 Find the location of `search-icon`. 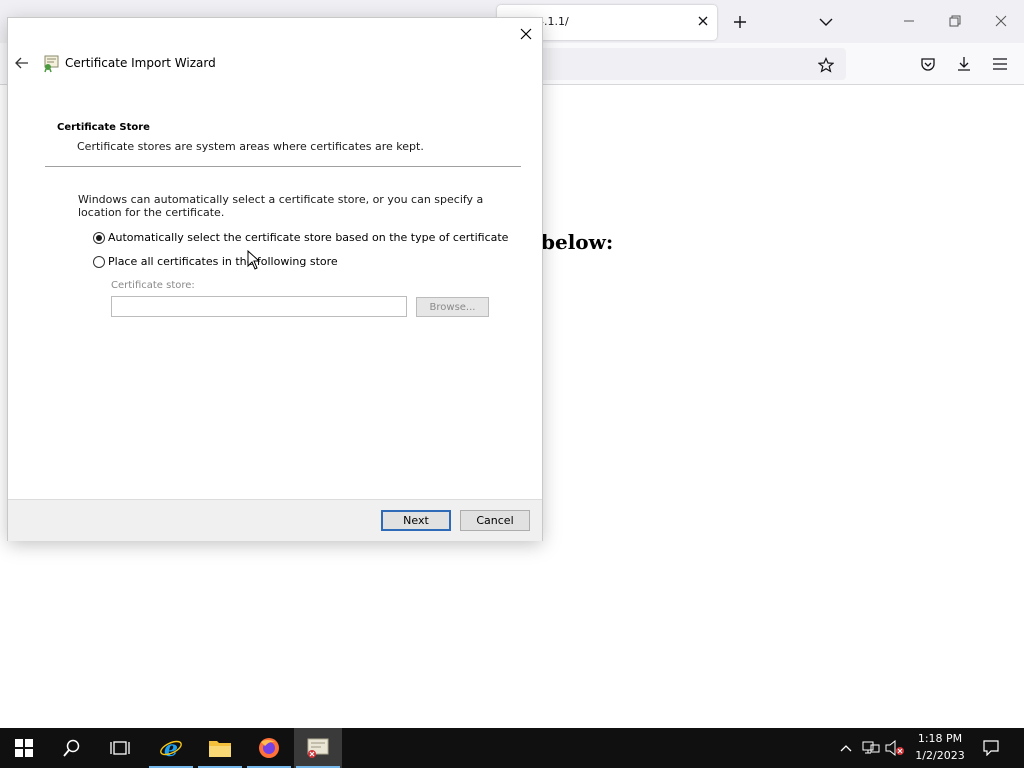

search-icon is located at coordinates (71, 748).